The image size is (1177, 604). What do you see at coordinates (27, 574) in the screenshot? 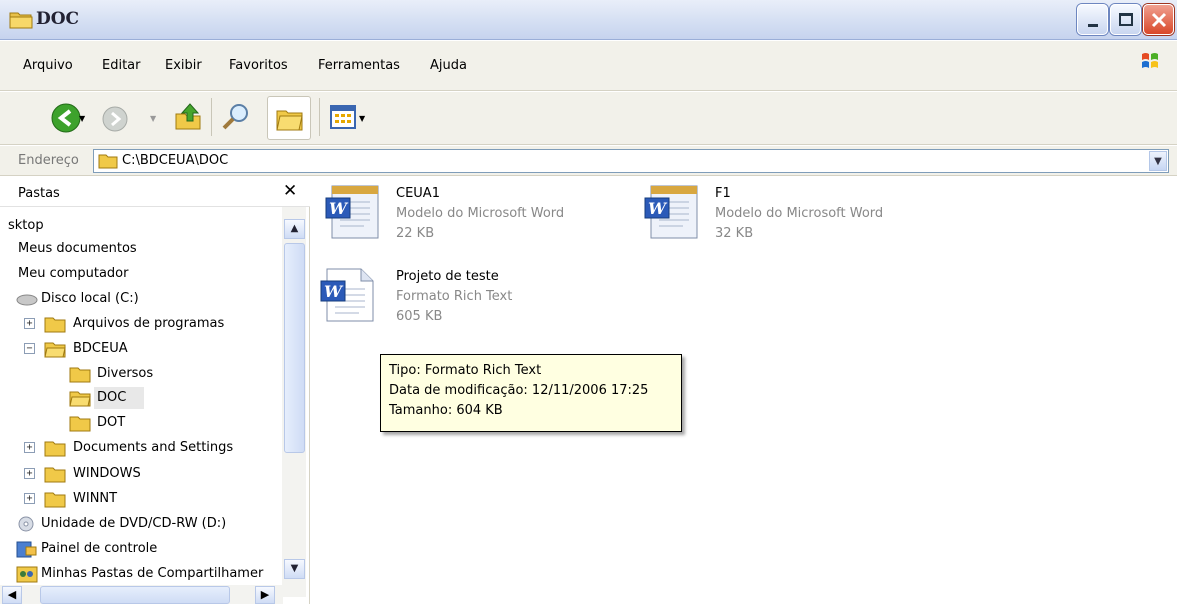
I see `shared-folder-icon` at bounding box center [27, 574].